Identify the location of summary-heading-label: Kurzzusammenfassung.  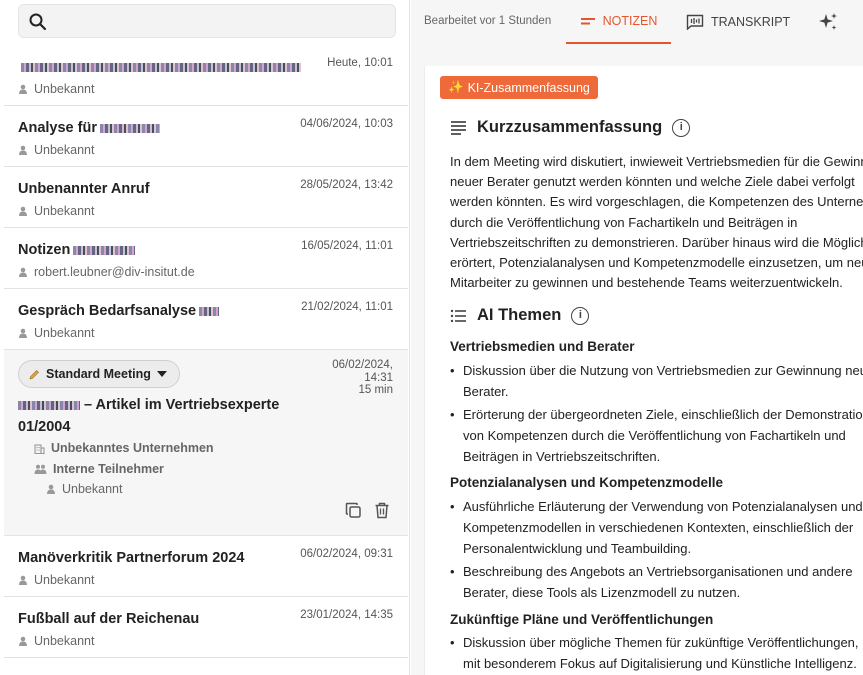
(570, 127).